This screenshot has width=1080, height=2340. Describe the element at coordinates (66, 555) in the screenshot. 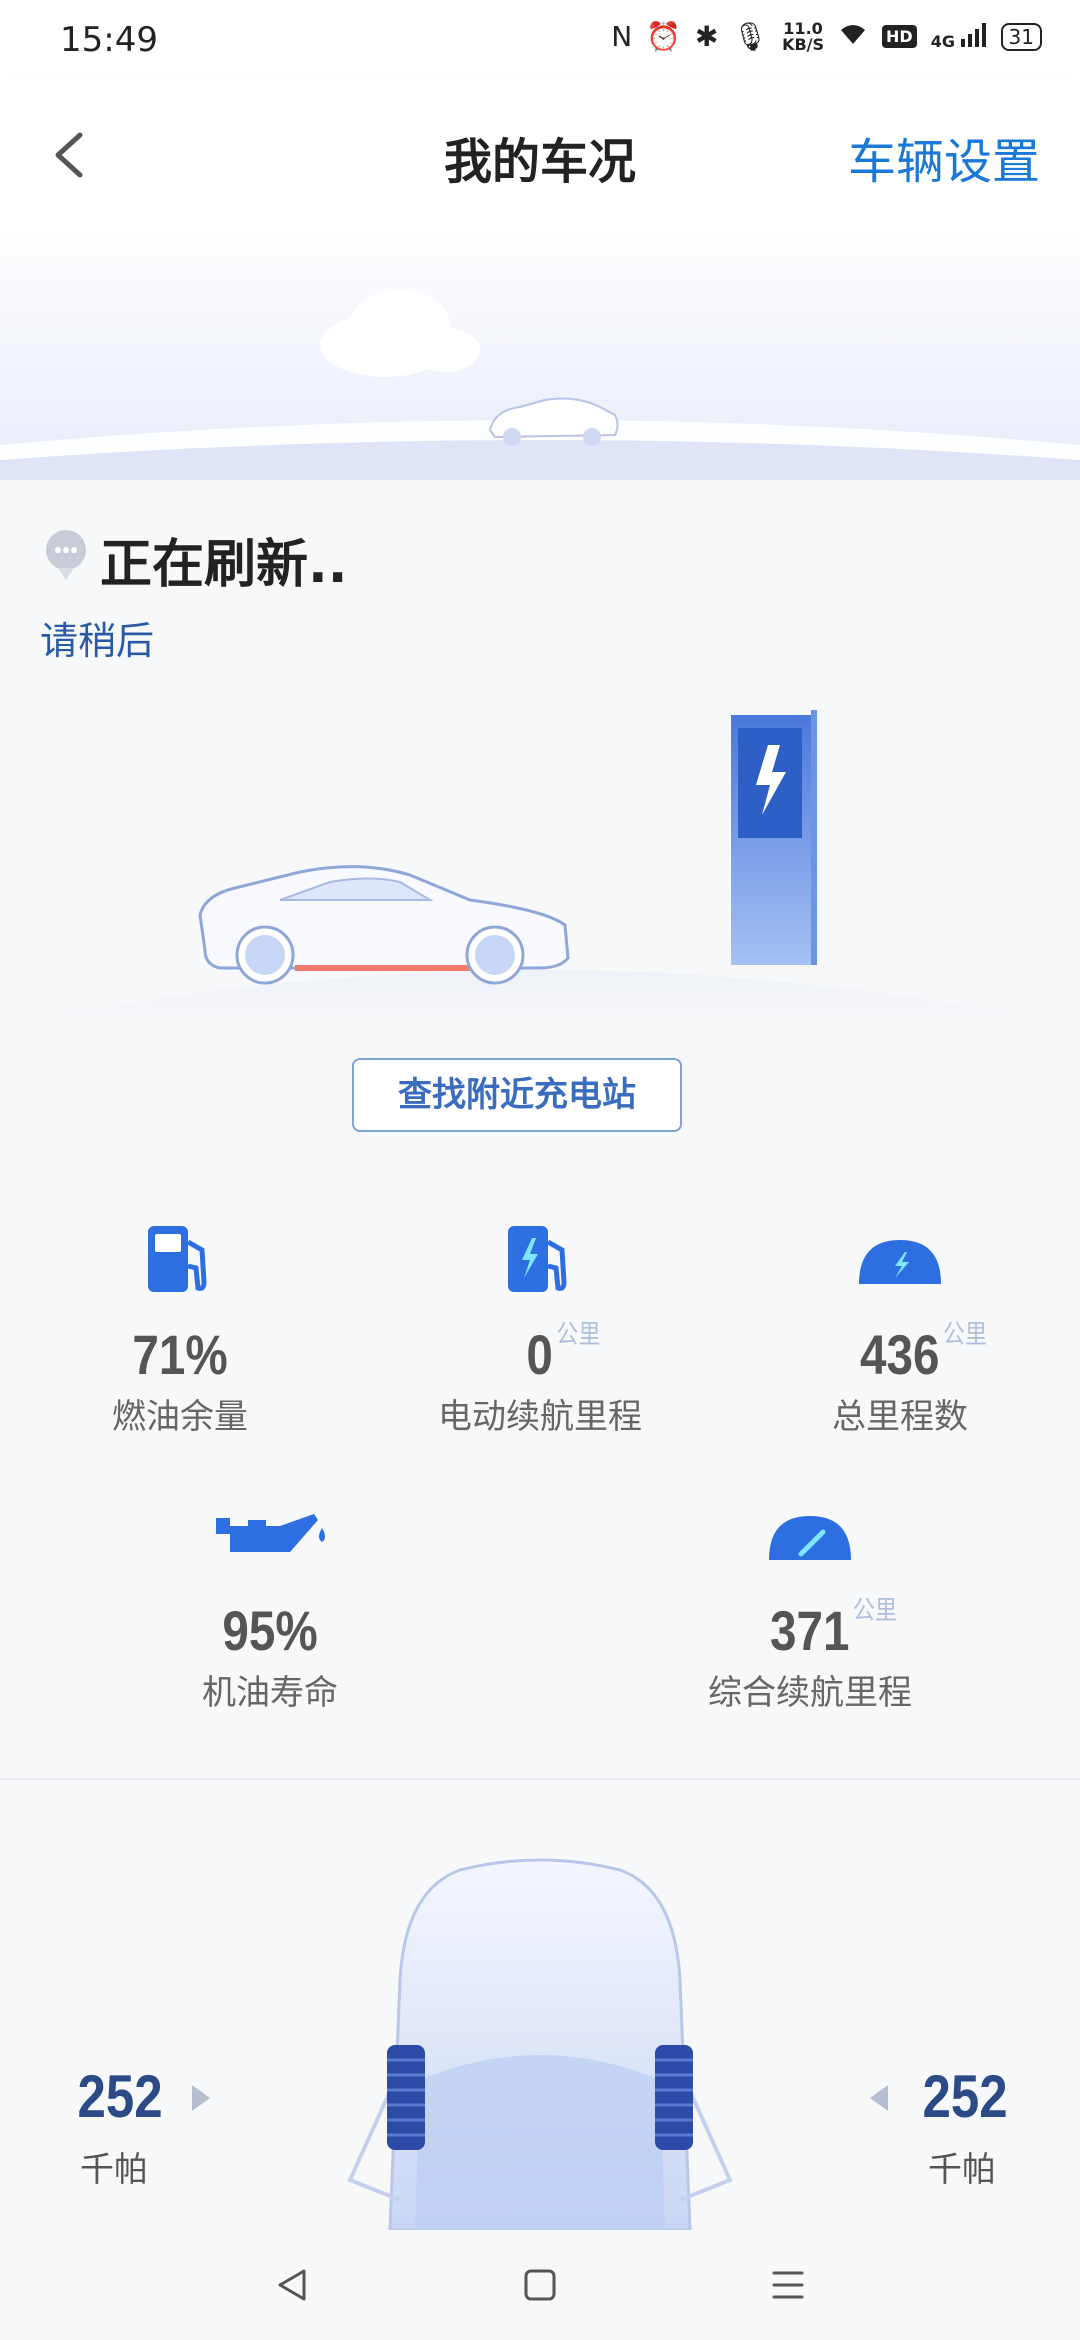

I see `message-bubble-icon` at that location.